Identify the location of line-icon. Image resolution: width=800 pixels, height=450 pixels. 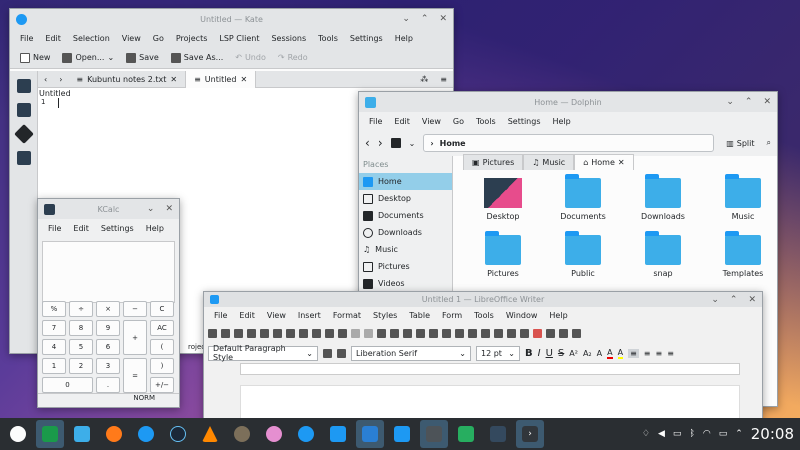
(563, 333).